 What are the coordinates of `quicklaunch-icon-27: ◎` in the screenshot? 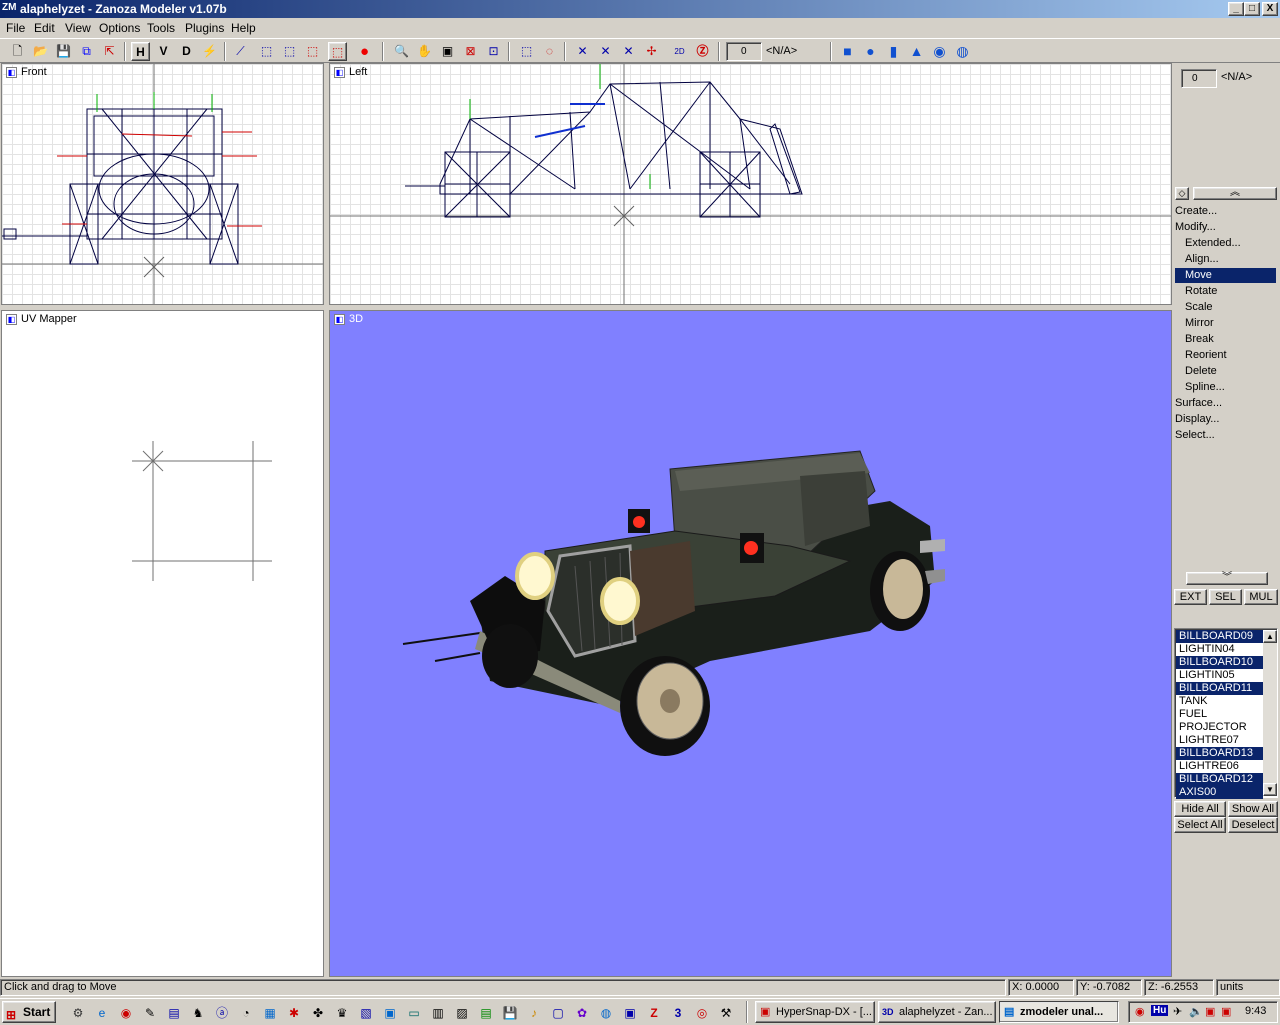 It's located at (702, 1013).